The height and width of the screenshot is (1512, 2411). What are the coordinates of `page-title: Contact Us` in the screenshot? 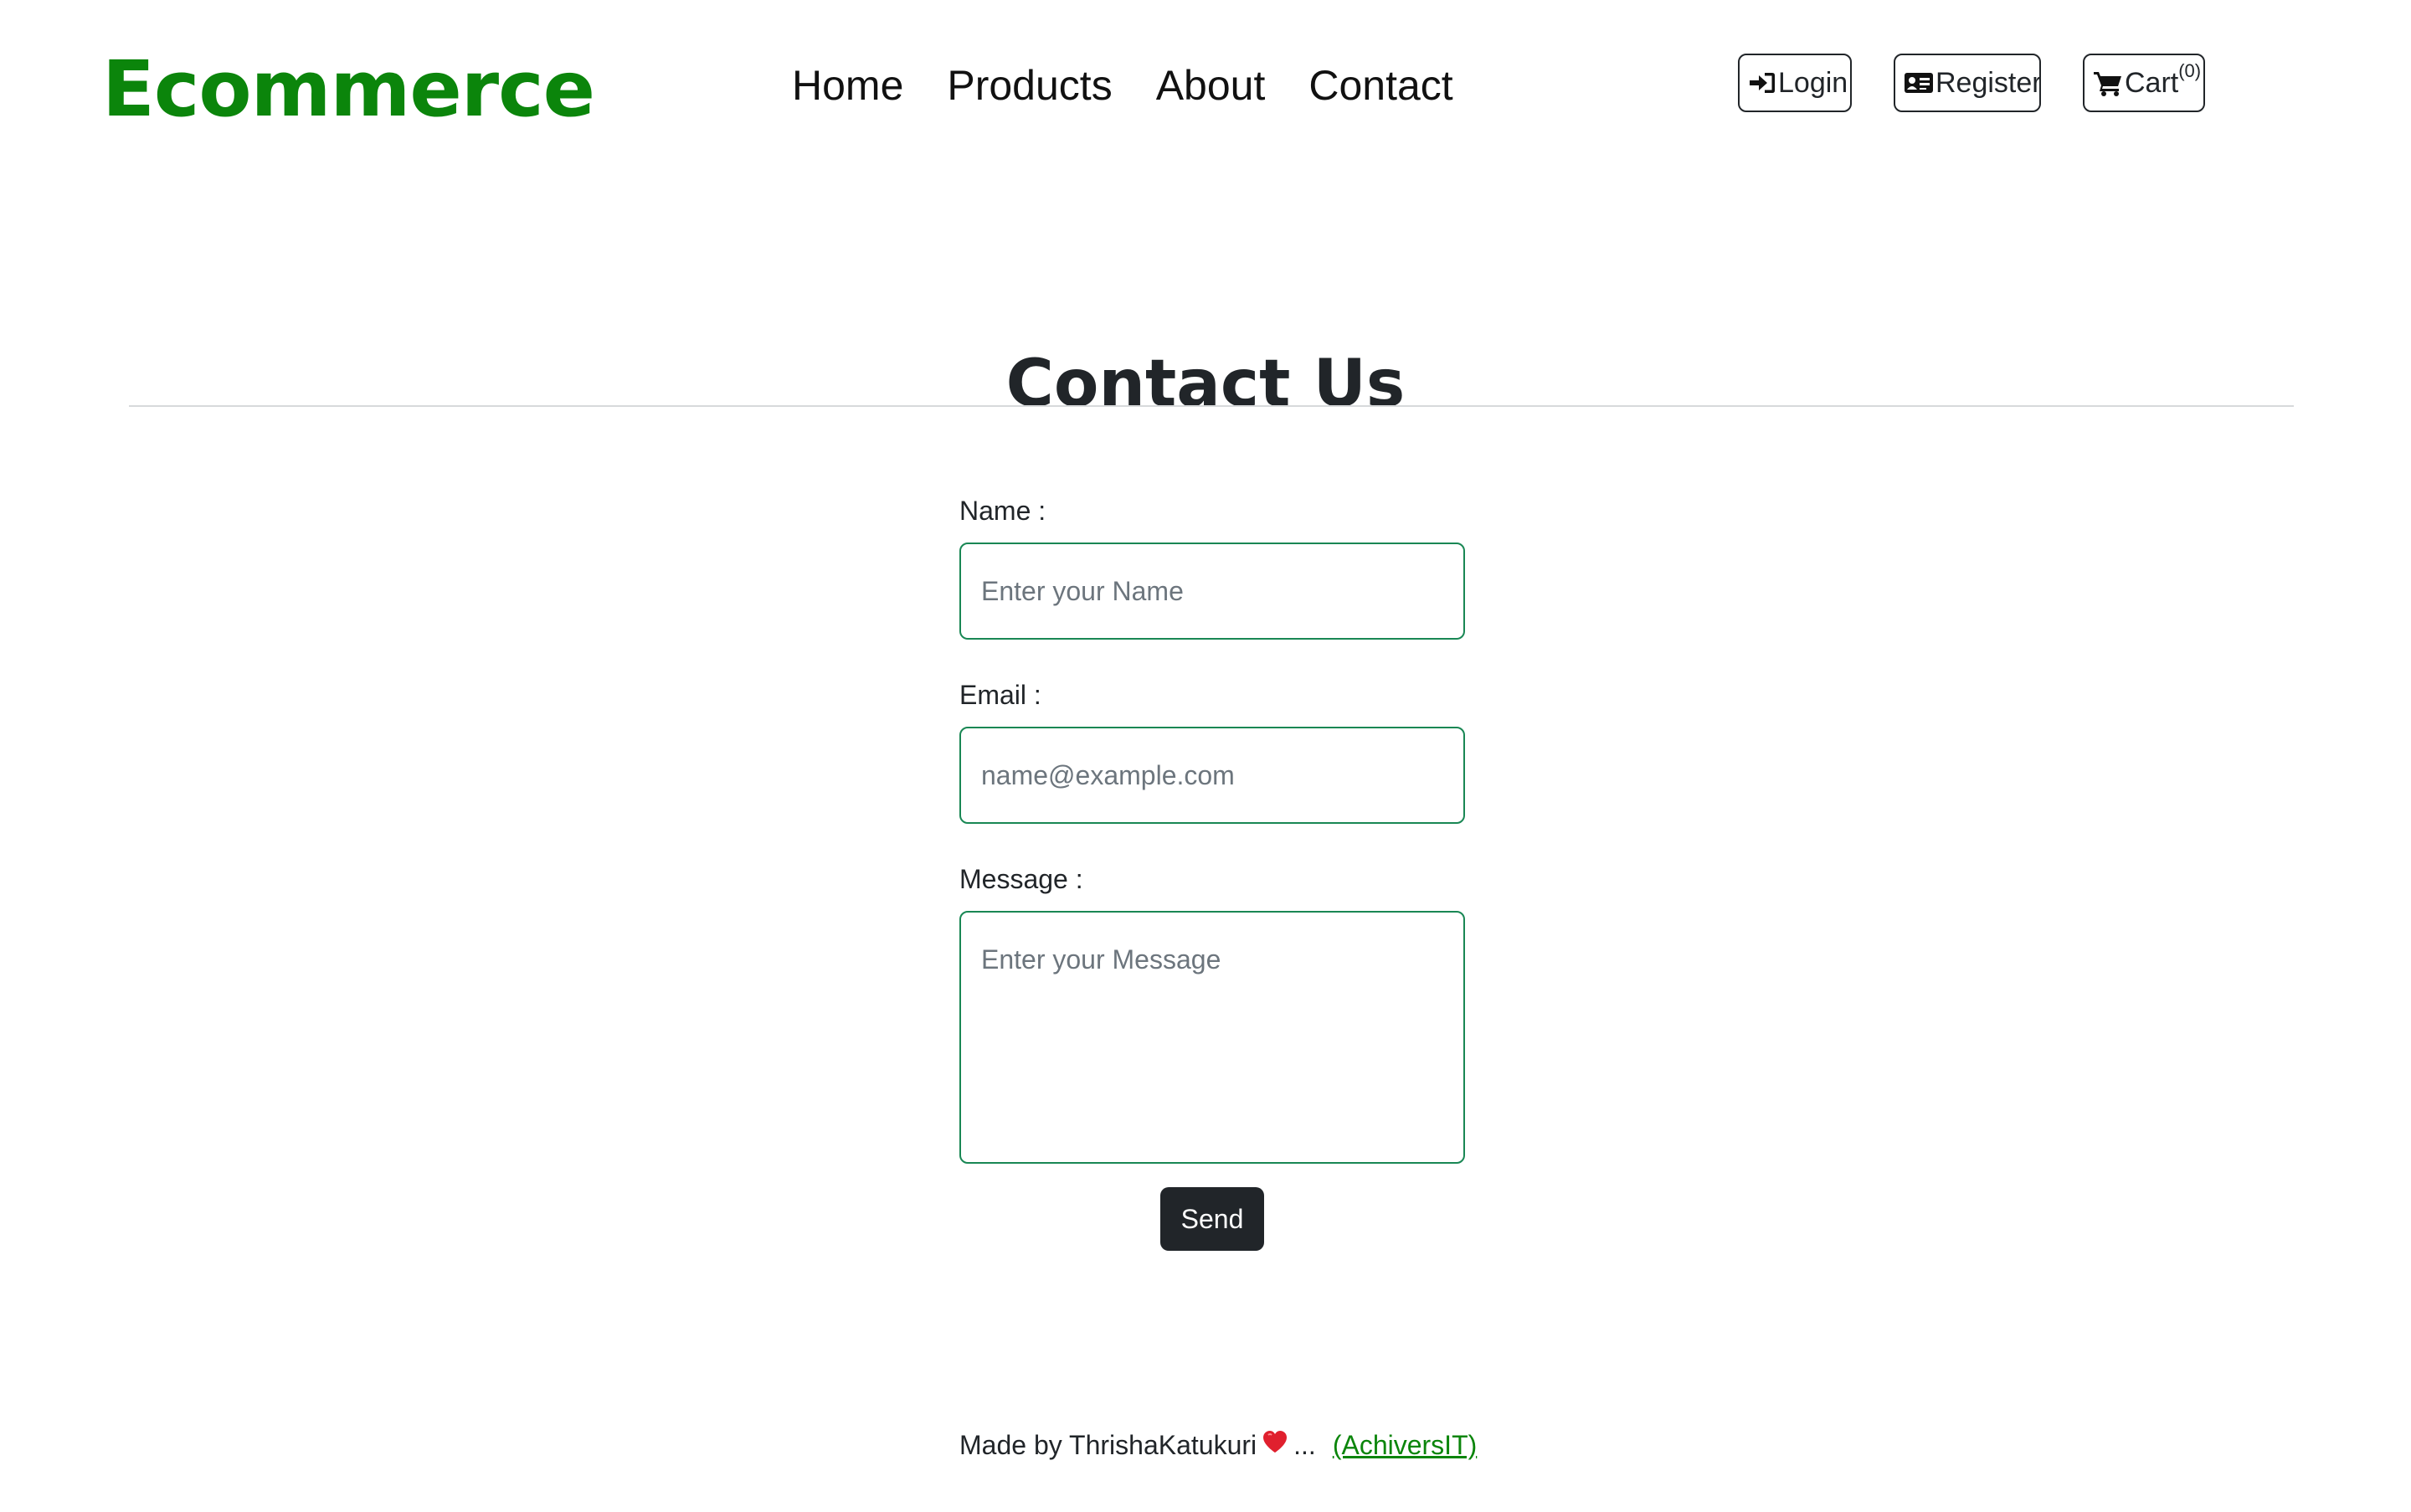 It's located at (1205, 385).